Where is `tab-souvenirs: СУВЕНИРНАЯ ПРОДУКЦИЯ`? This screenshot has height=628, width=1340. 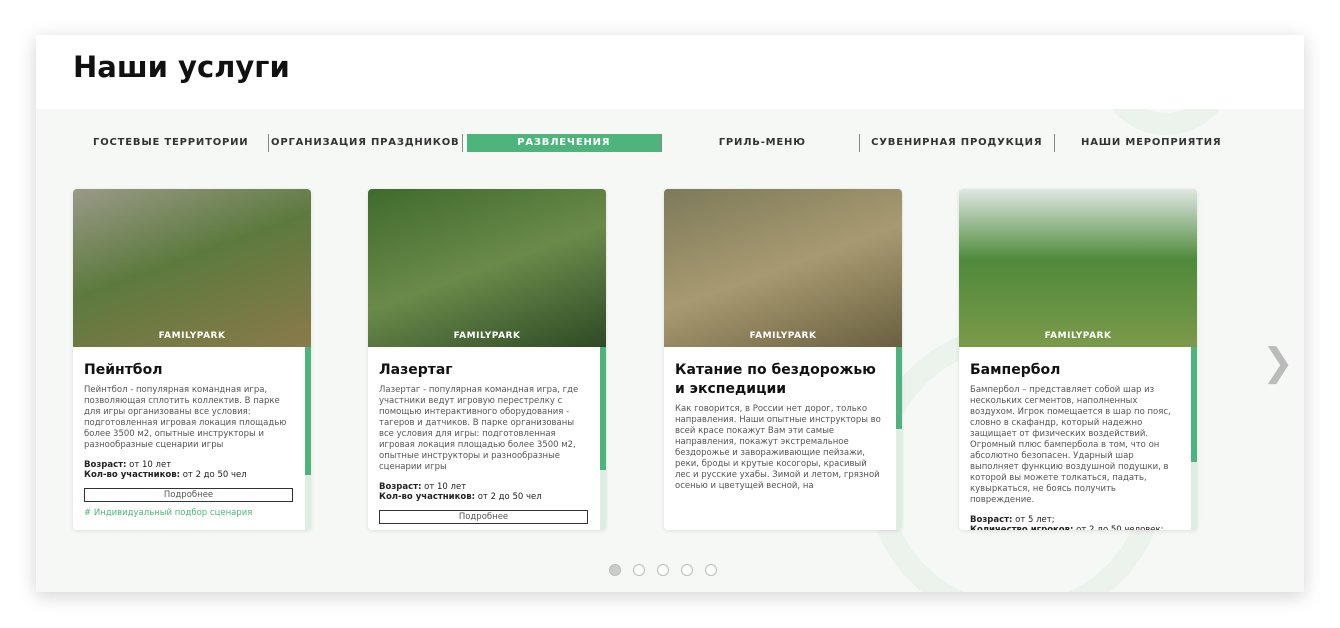 tab-souvenirs: СУВЕНИРНАЯ ПРОДУКЦИЯ is located at coordinates (957, 143).